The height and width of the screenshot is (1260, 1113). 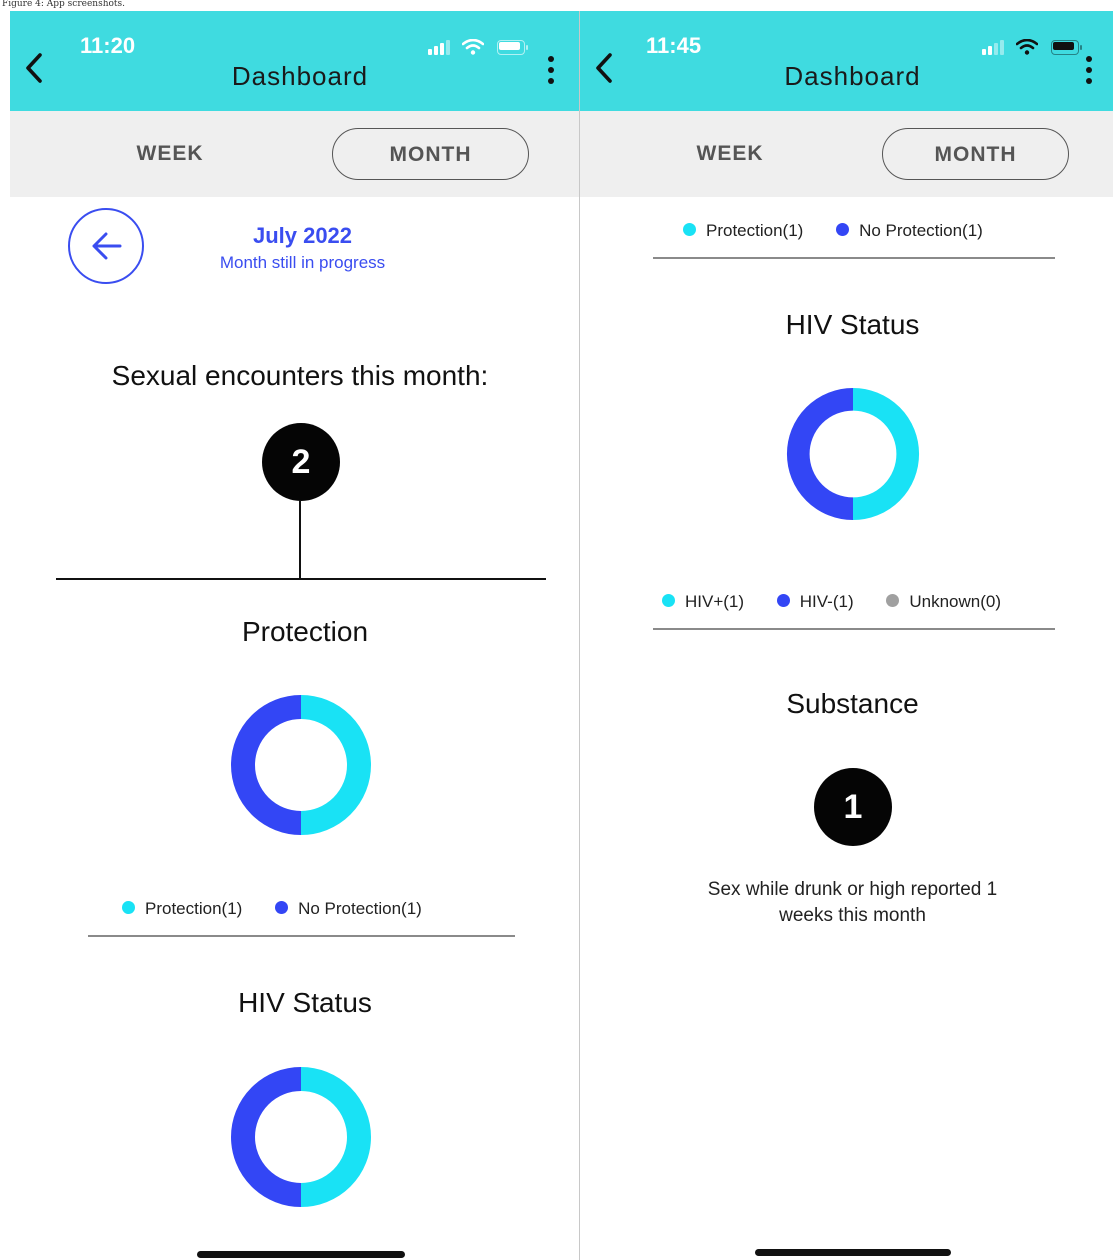 I want to click on encounters-count-badge: 2, so click(x=301, y=462).